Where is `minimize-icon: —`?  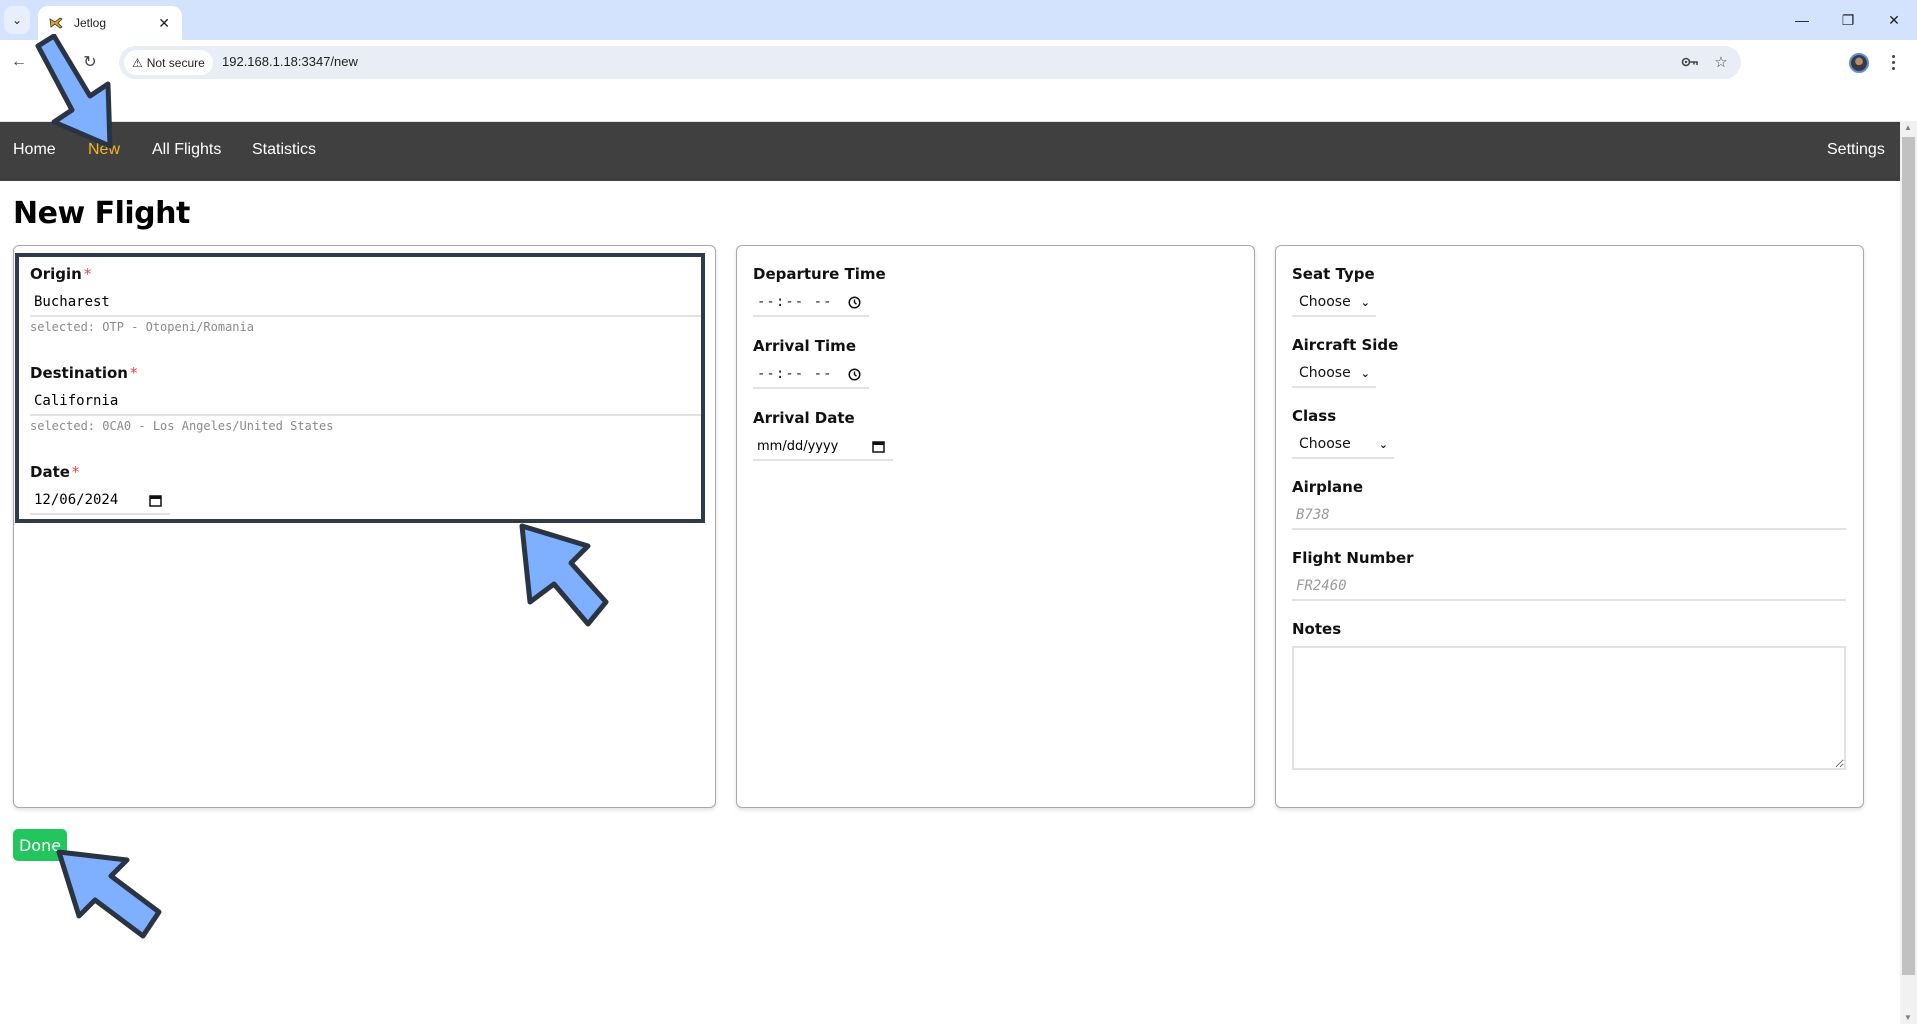 minimize-icon: — is located at coordinates (1802, 20).